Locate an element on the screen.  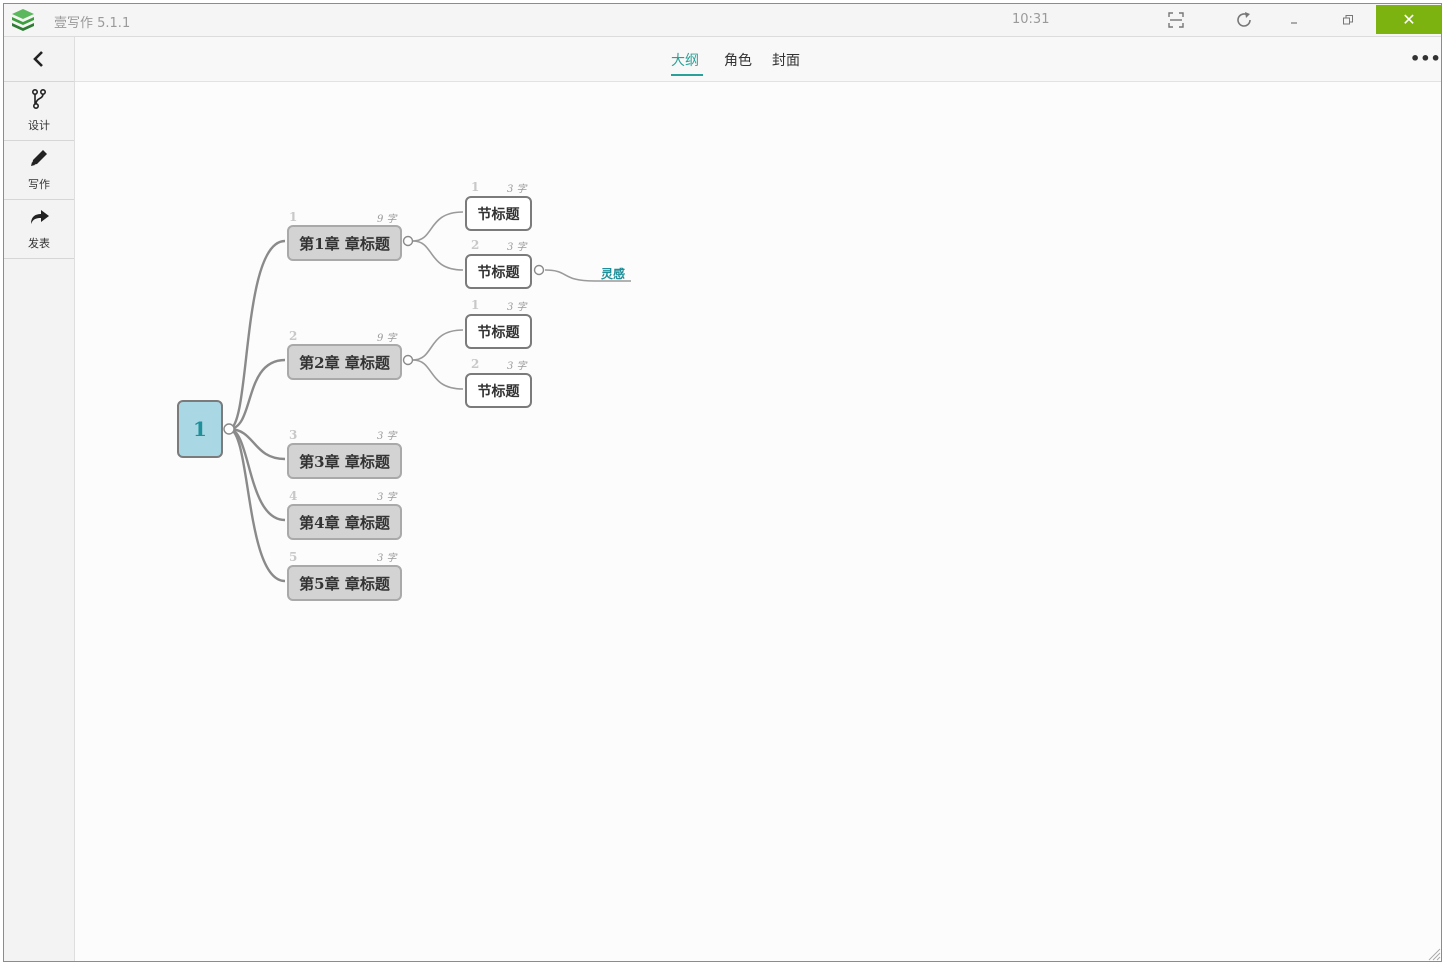
active-tab-indicator is located at coordinates (687, 75).